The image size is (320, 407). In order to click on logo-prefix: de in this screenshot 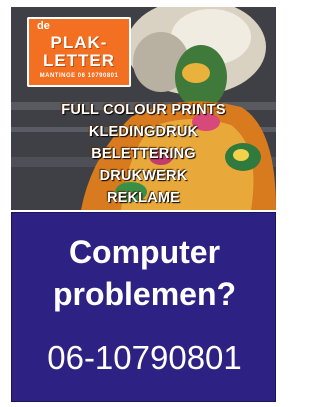, I will do `click(43, 26)`.